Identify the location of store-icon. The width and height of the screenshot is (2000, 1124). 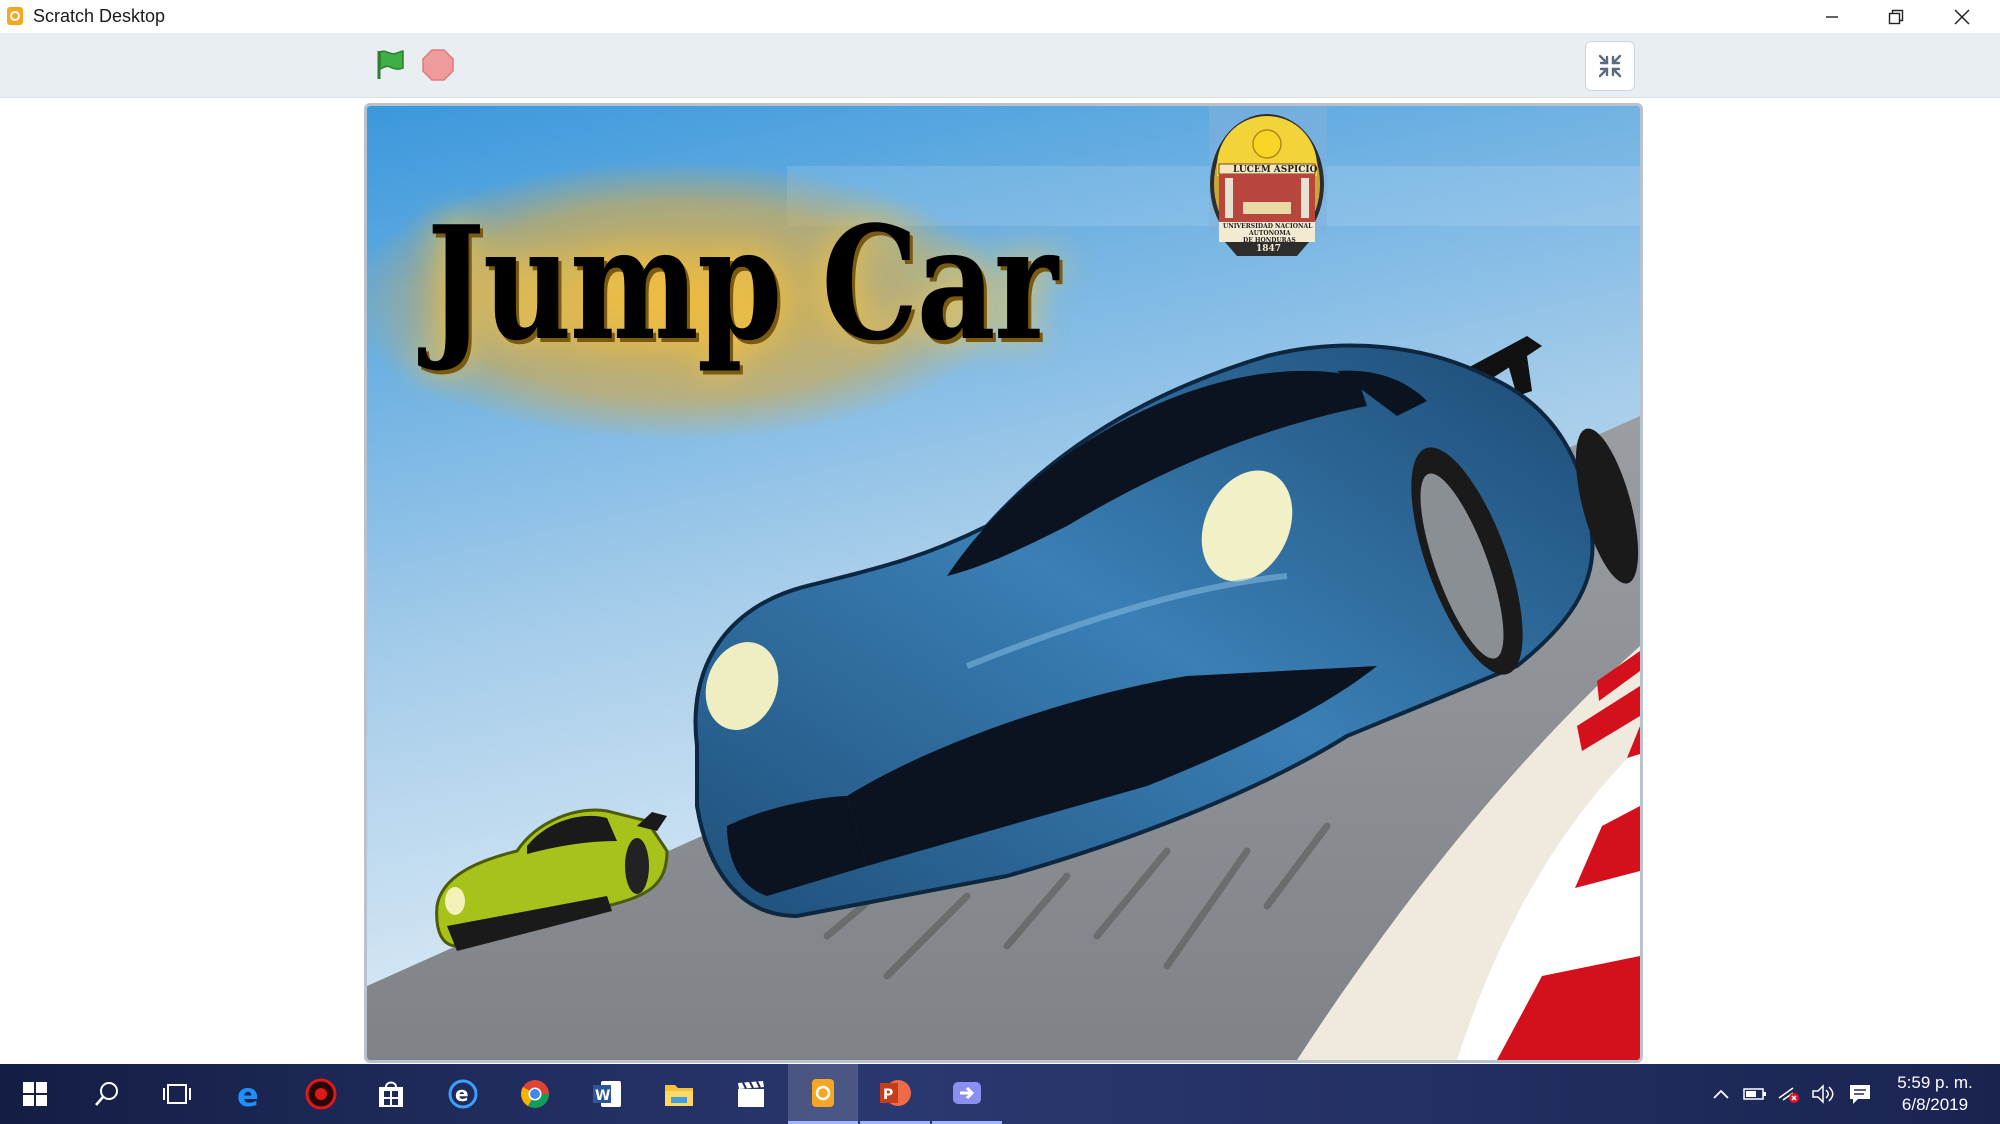
(391, 1094).